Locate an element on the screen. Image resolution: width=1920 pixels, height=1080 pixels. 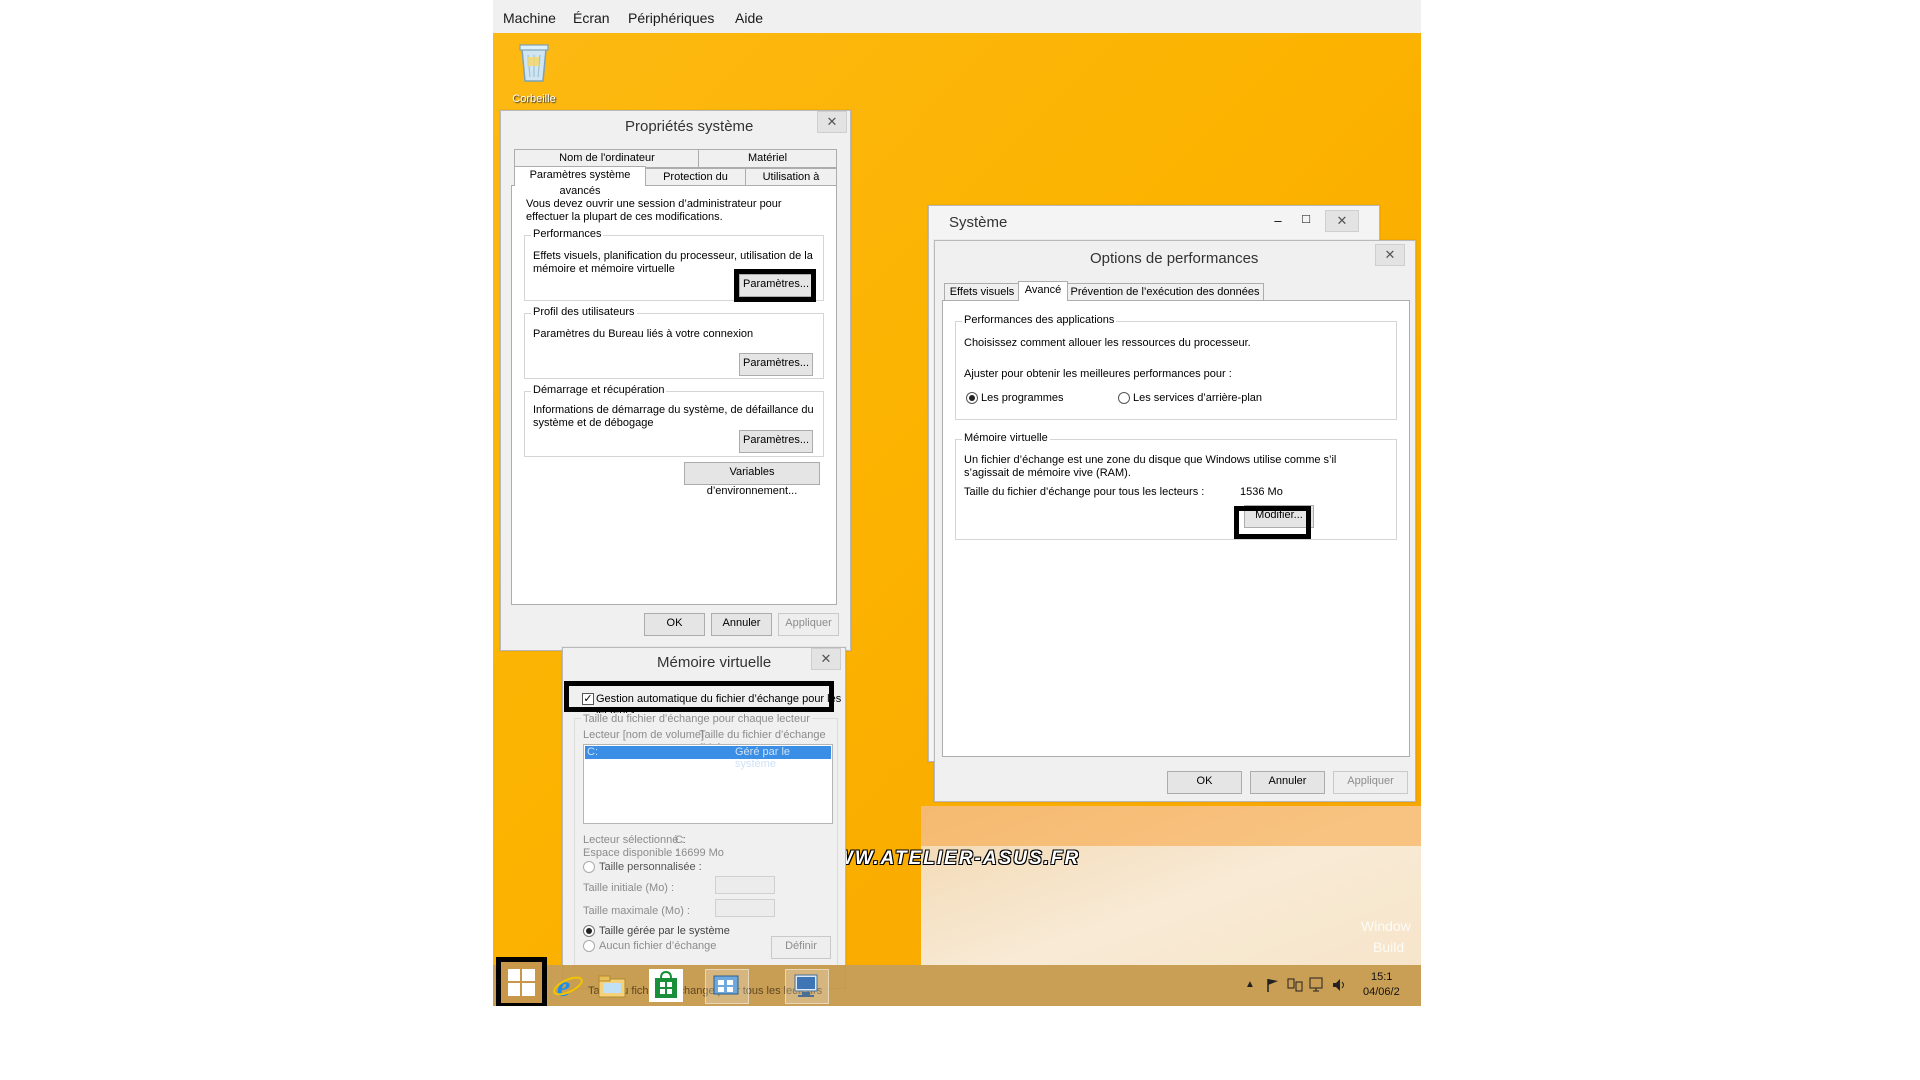
radio-custom-size is located at coordinates (589, 867).